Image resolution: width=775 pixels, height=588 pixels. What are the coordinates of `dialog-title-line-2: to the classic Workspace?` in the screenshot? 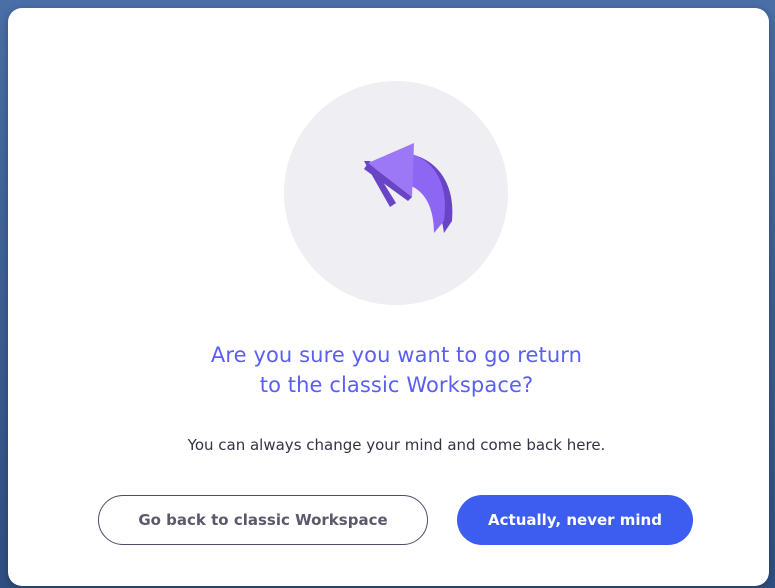 It's located at (396, 385).